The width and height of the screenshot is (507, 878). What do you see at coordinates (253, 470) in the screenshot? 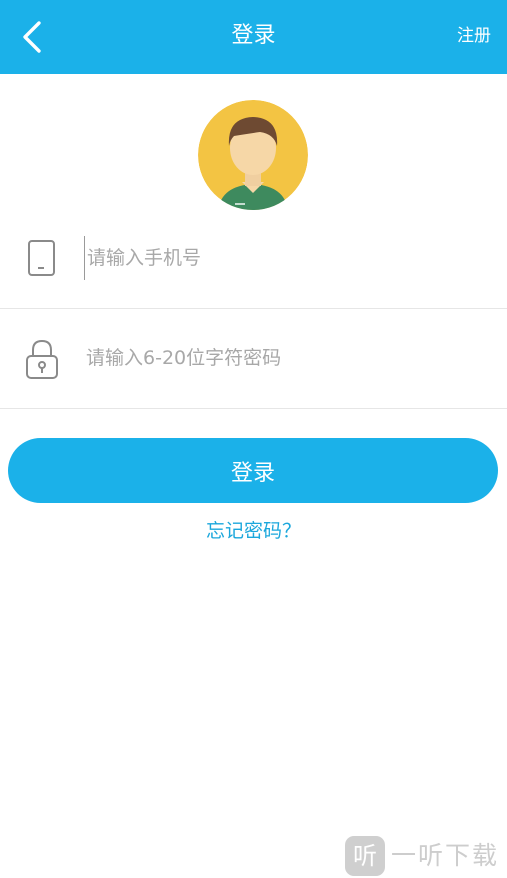
I see `login-button: 登录` at bounding box center [253, 470].